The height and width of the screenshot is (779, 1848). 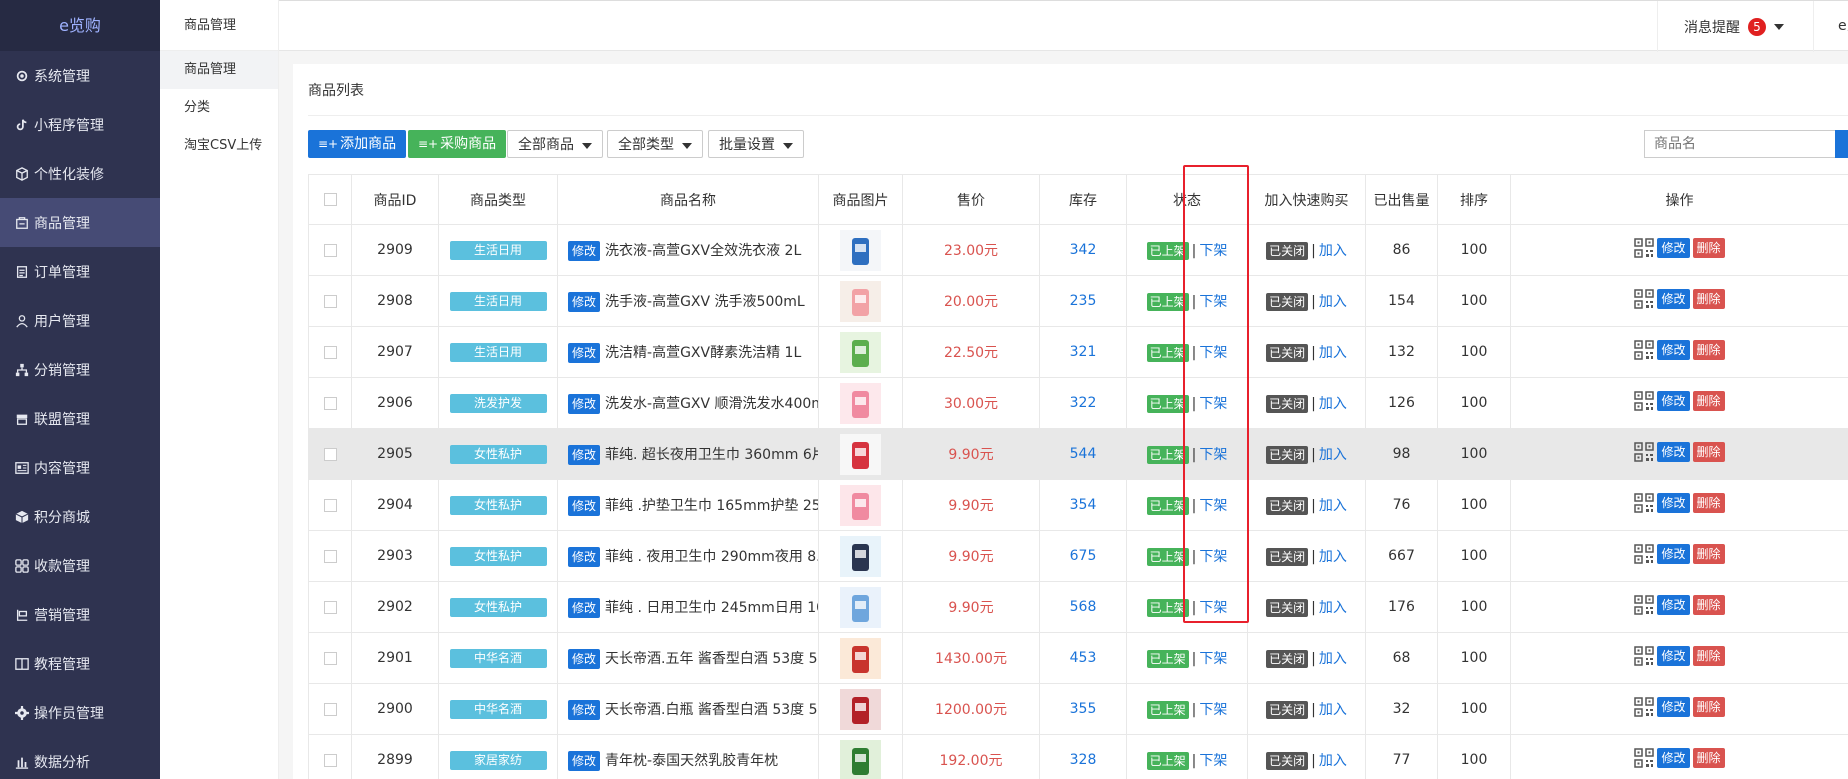 What do you see at coordinates (80, 222) in the screenshot?
I see `sidebar-item-4: 商品管理` at bounding box center [80, 222].